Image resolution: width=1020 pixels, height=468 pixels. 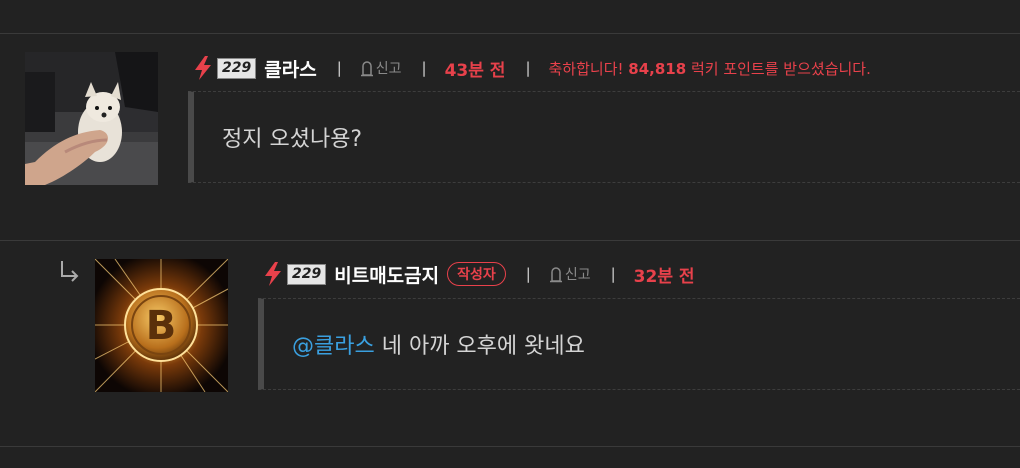 I want to click on mention-link: @클라스, so click(x=333, y=346).